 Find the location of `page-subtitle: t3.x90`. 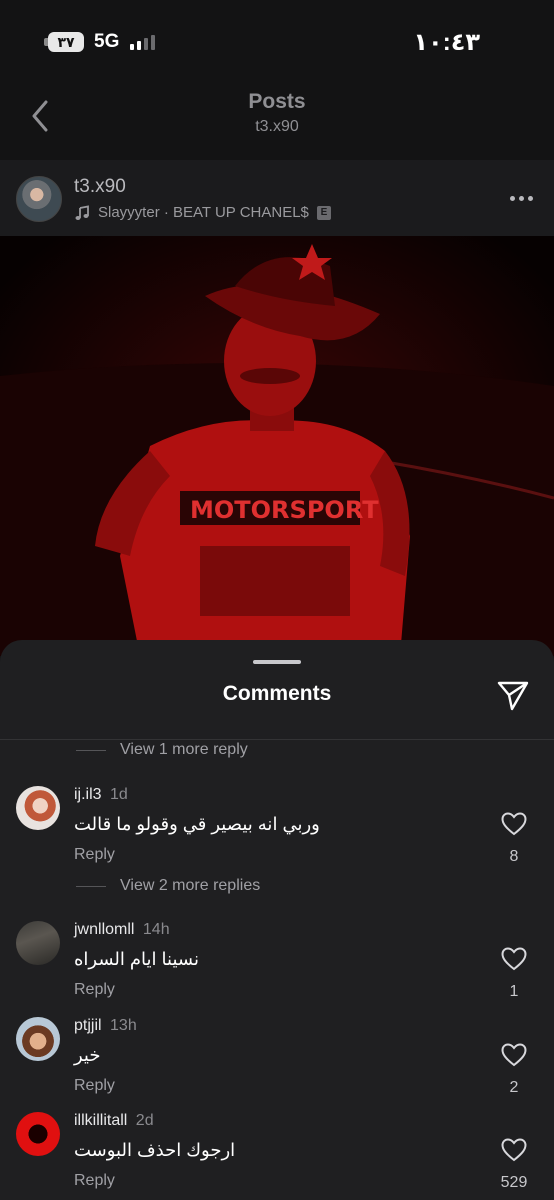

page-subtitle: t3.x90 is located at coordinates (277, 126).